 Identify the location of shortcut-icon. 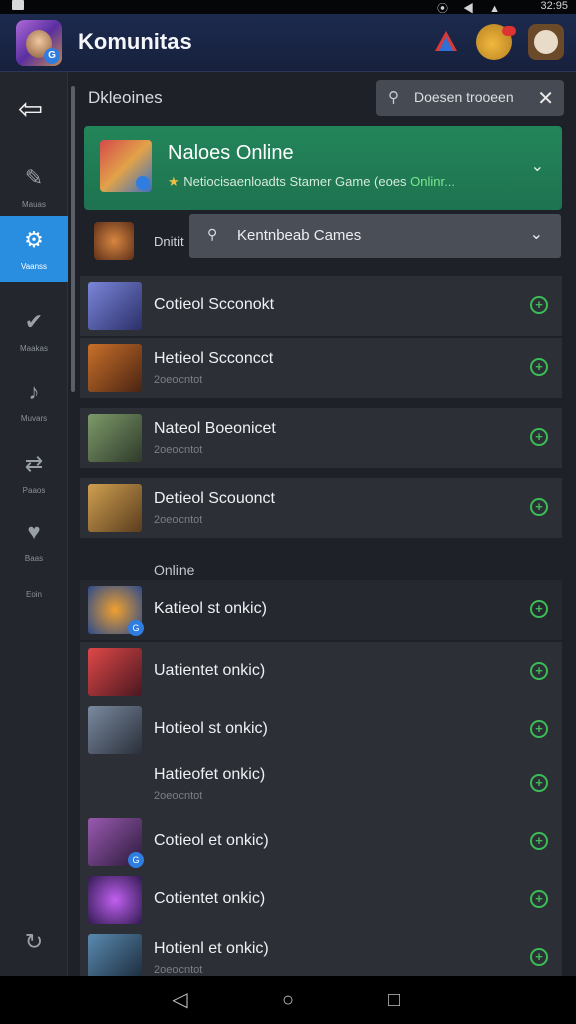
(446, 42).